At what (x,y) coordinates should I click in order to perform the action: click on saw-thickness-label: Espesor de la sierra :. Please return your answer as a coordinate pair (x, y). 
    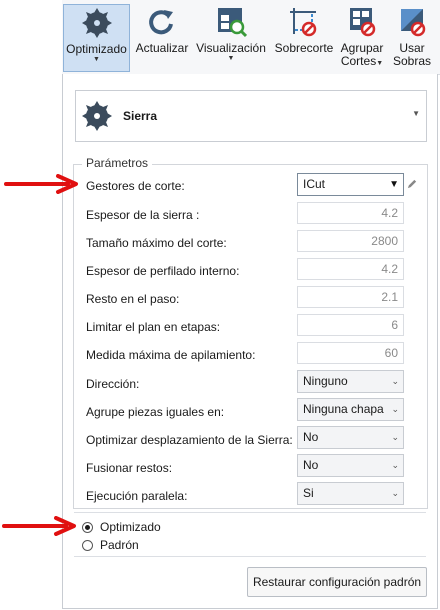
    Looking at the image, I should click on (143, 215).